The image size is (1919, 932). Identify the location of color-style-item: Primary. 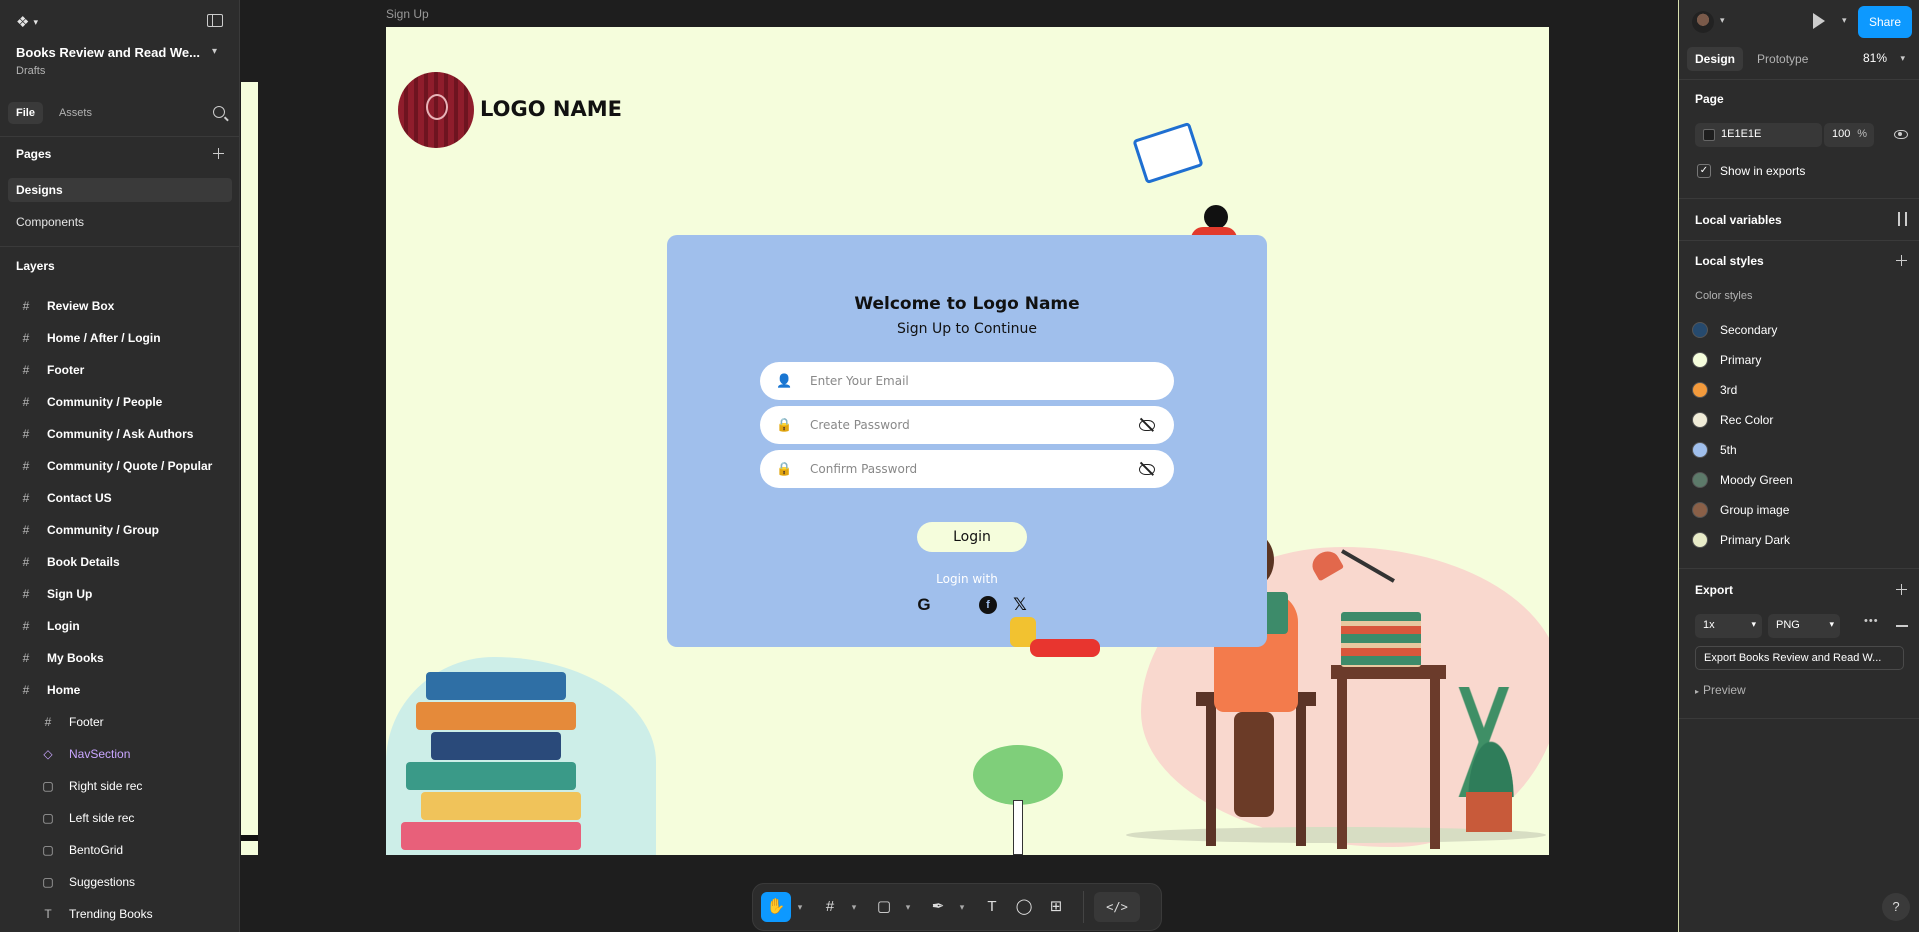
(1726, 360).